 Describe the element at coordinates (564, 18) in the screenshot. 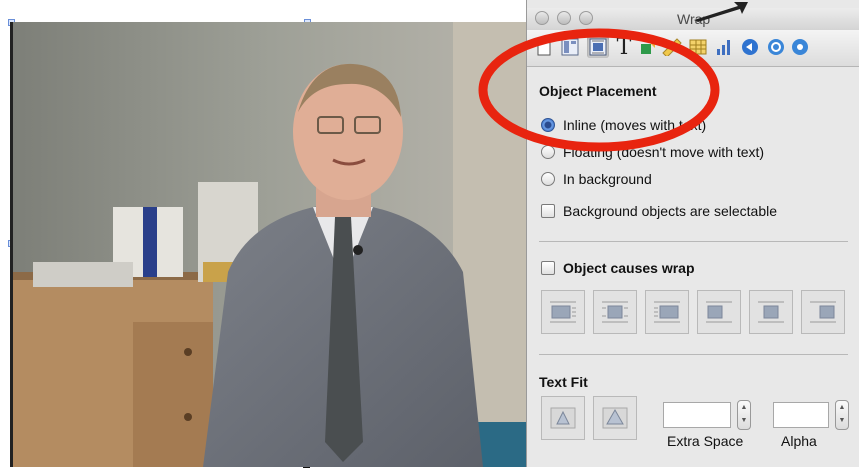

I see `minimize-window-button` at that location.